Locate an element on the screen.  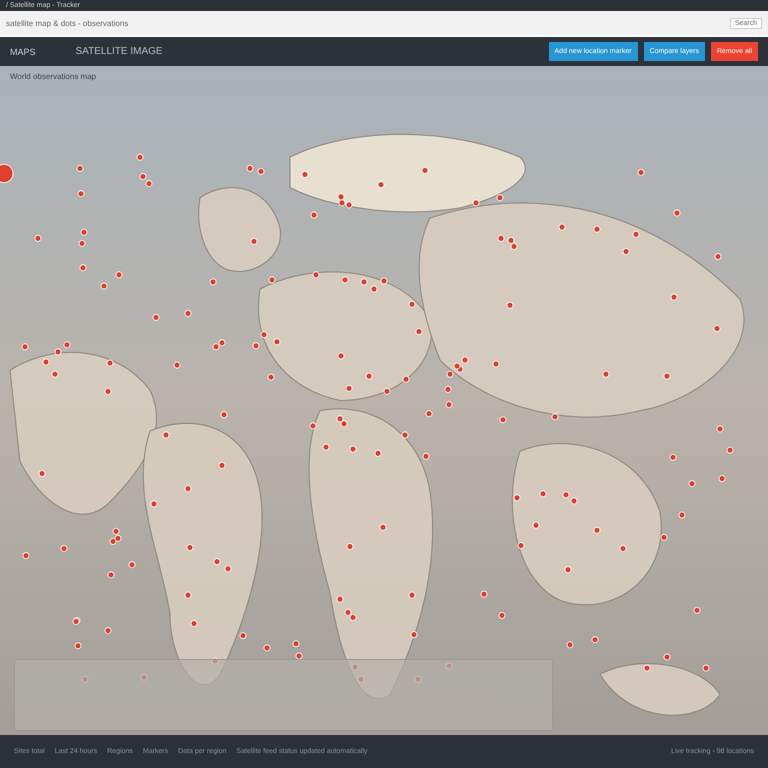
logo: MAPS is located at coordinates (23, 51).